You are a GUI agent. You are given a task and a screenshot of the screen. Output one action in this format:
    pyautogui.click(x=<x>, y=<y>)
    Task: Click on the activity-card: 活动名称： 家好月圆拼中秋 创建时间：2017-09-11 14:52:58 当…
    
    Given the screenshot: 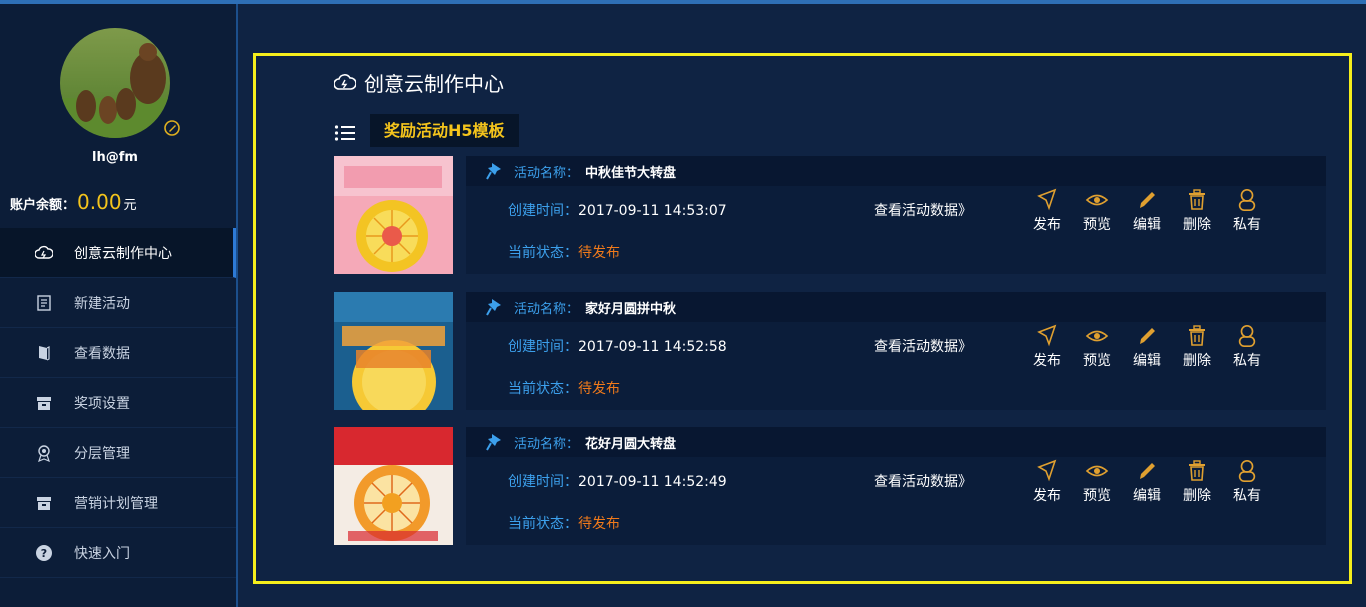 What is the action you would take?
    pyautogui.click(x=830, y=351)
    